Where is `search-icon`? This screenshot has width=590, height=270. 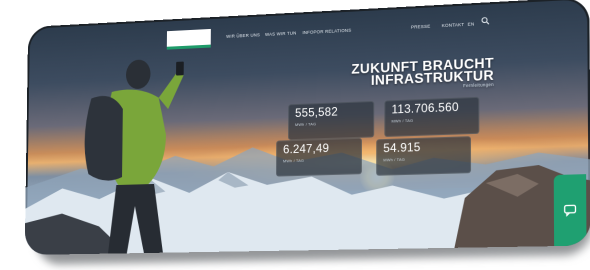
search-icon is located at coordinates (485, 21).